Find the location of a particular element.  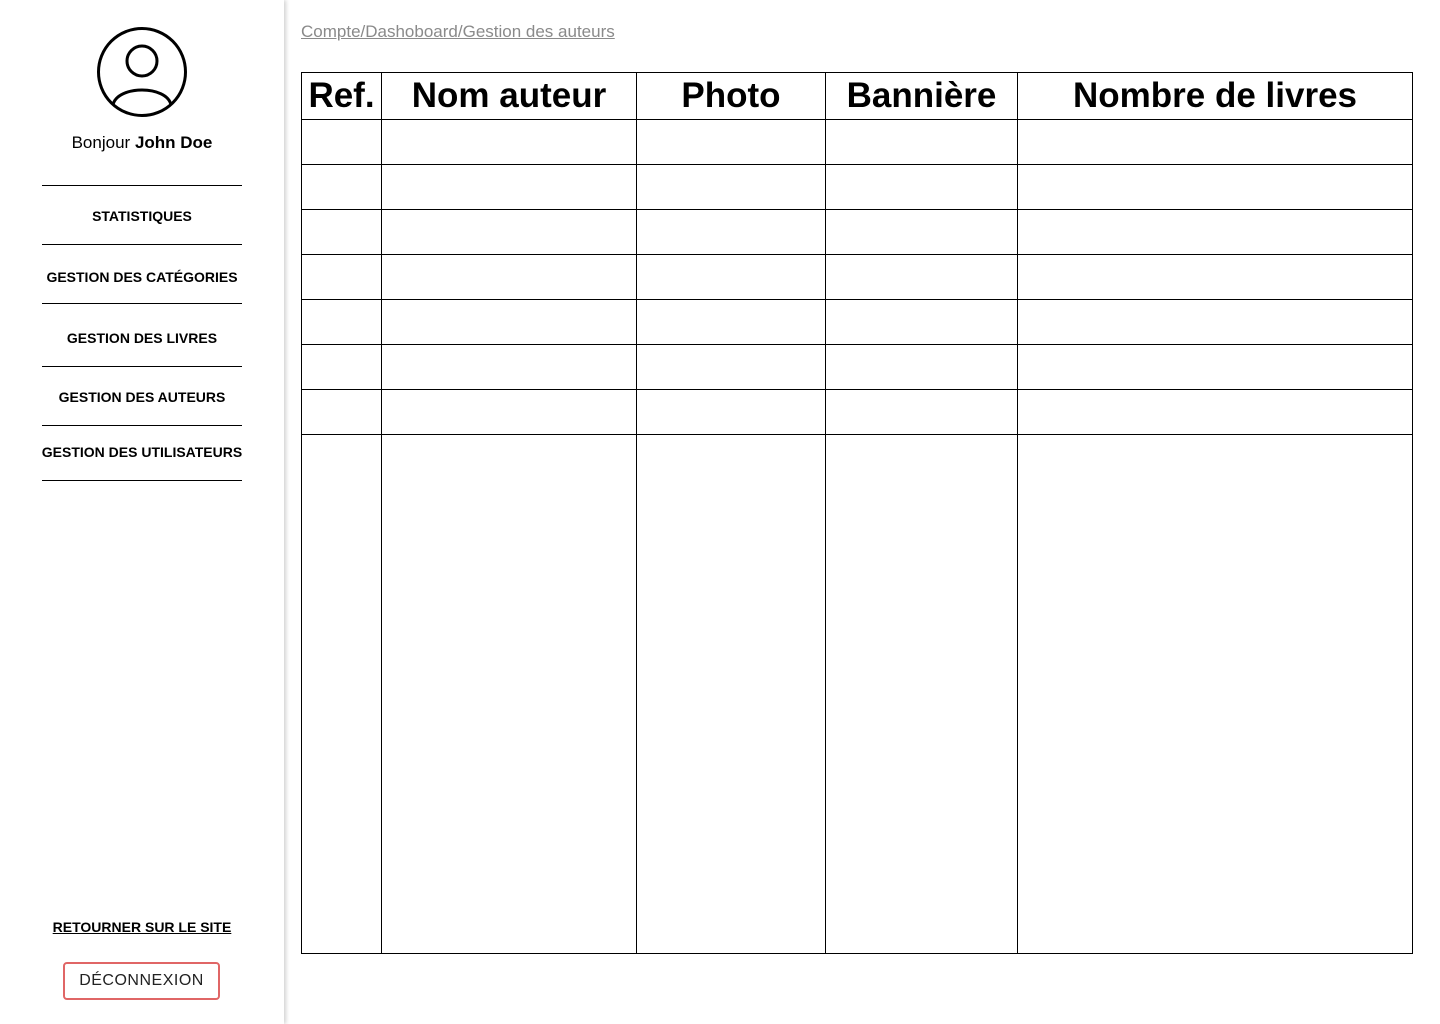

header-nombre-livres: Nombre de livres is located at coordinates (1215, 96).